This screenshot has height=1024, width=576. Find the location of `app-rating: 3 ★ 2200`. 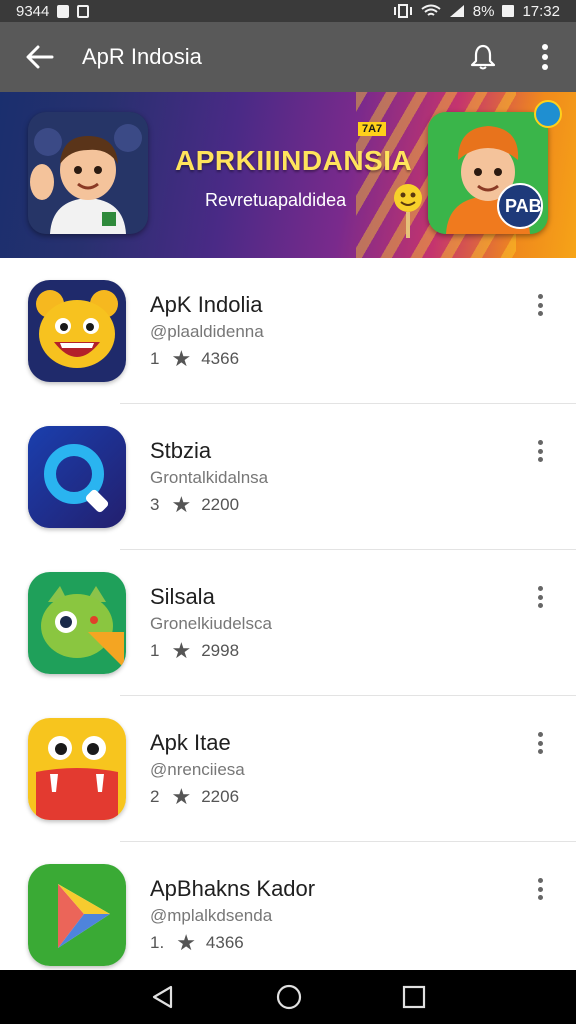

app-rating: 3 ★ 2200 is located at coordinates (194, 505).